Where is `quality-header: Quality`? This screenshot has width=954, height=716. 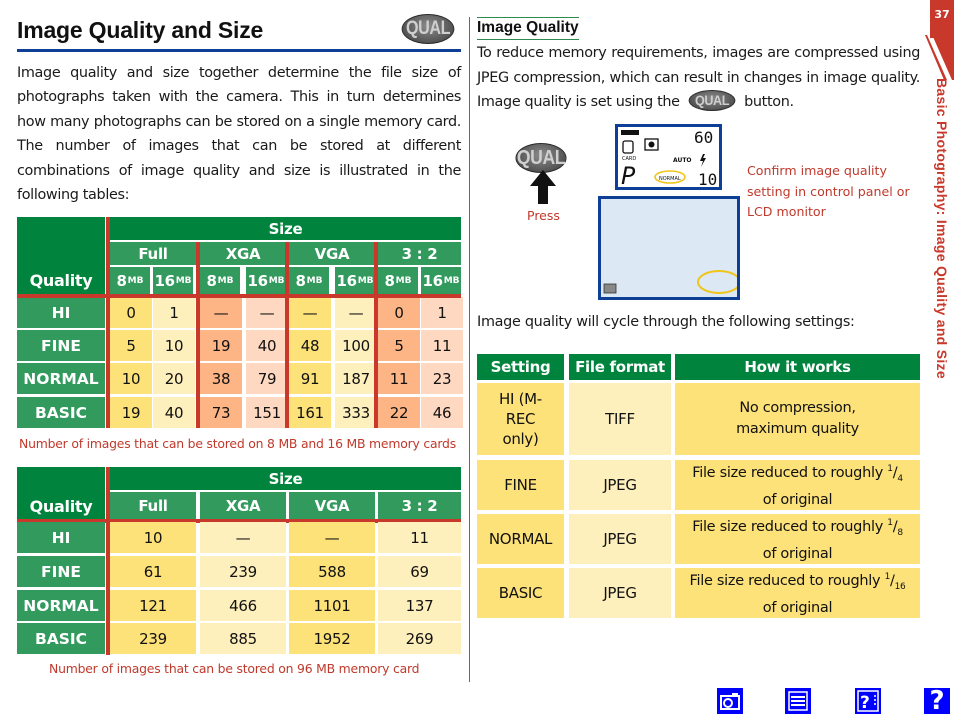 quality-header: Quality is located at coordinates (61, 506).